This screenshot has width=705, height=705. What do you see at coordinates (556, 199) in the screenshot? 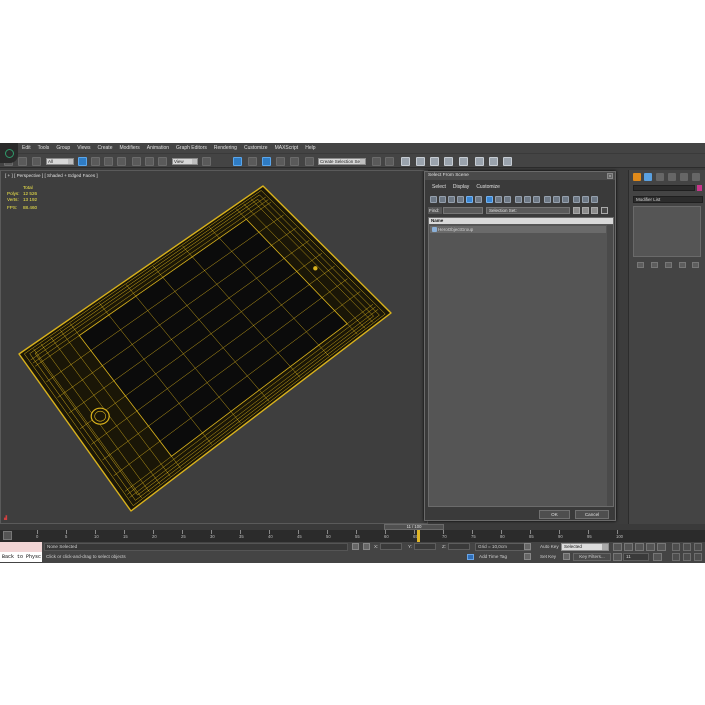
I see `display-none-icon` at bounding box center [556, 199].